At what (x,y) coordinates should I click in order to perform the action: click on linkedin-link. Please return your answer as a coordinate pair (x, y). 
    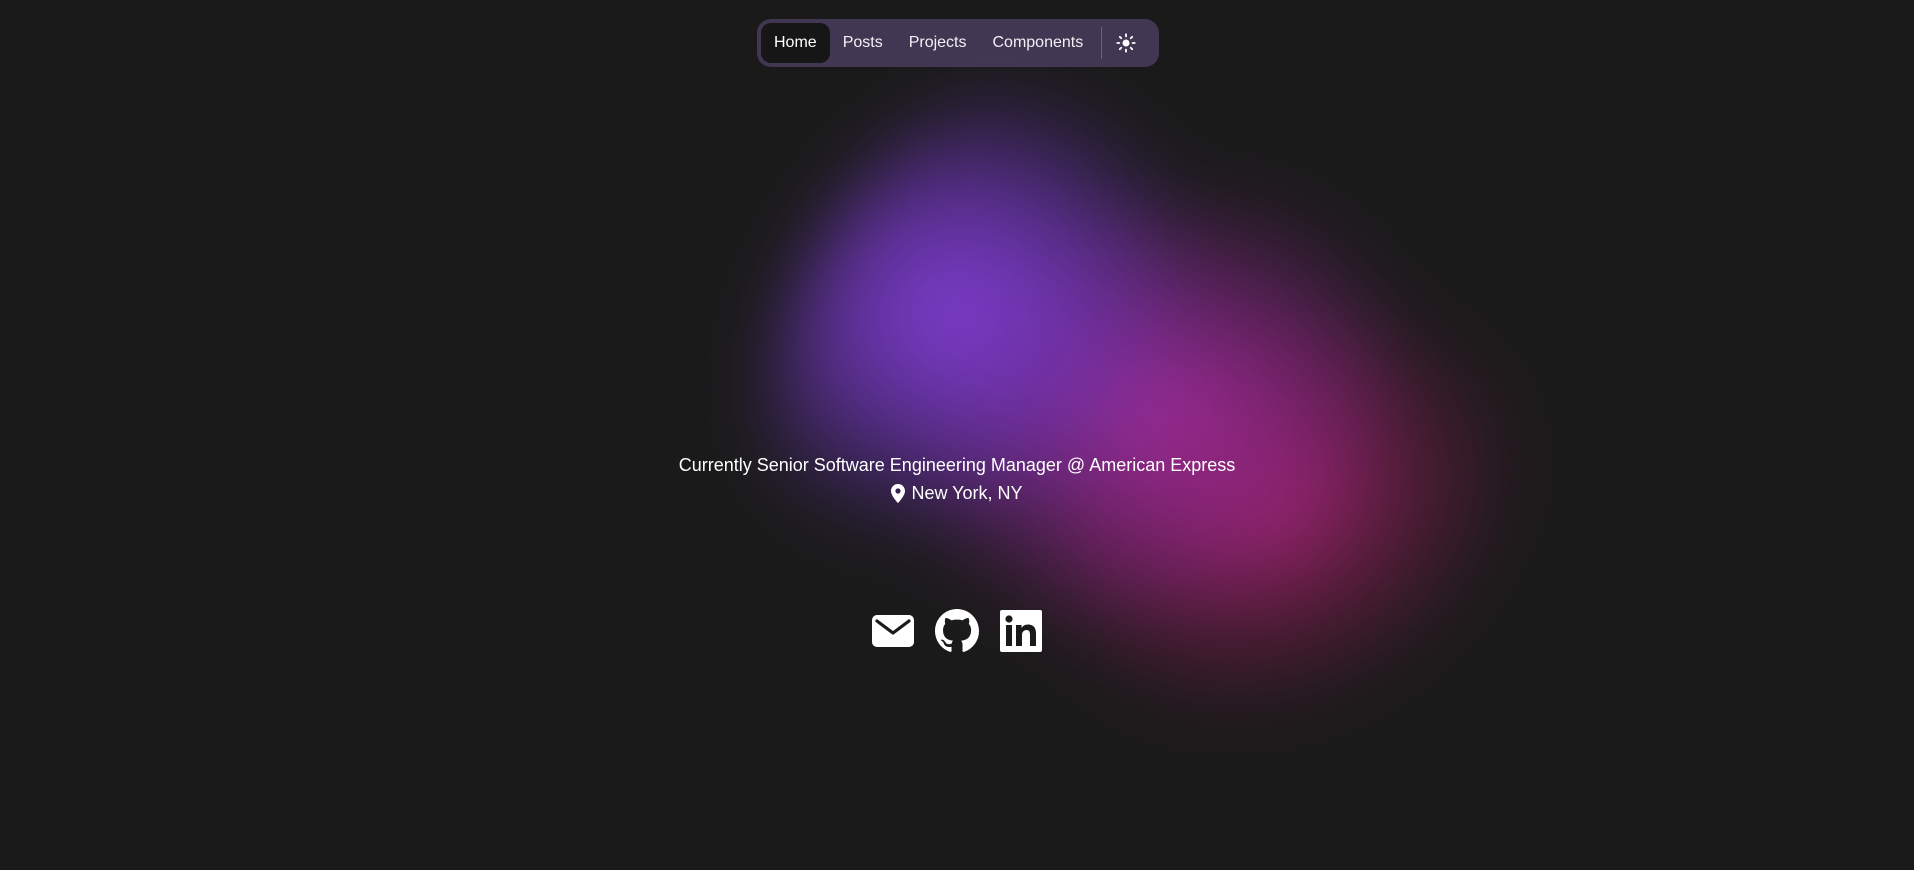
    Looking at the image, I should click on (1021, 631).